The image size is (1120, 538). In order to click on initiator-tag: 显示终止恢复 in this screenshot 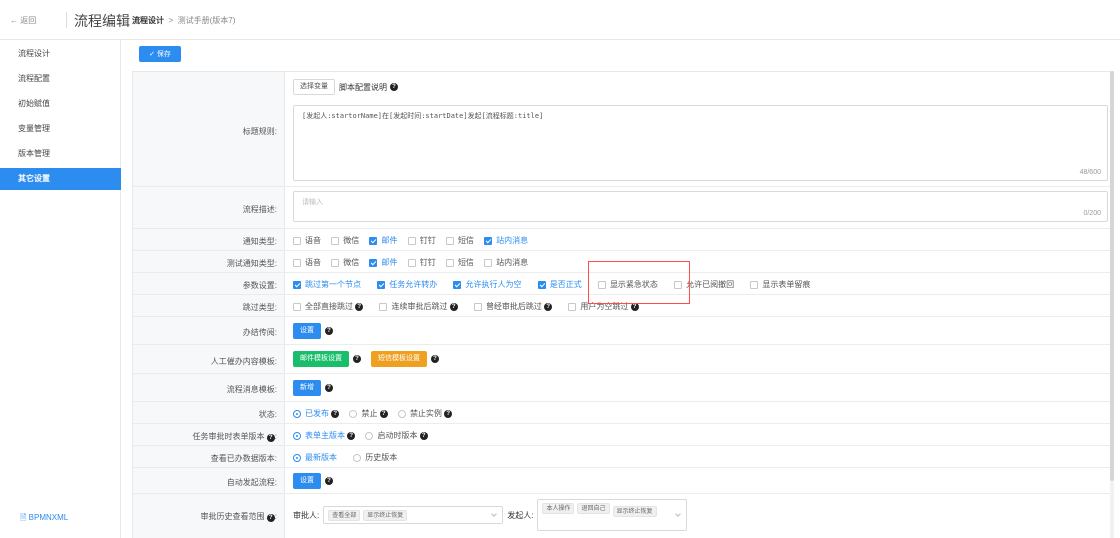, I will do `click(634, 511)`.